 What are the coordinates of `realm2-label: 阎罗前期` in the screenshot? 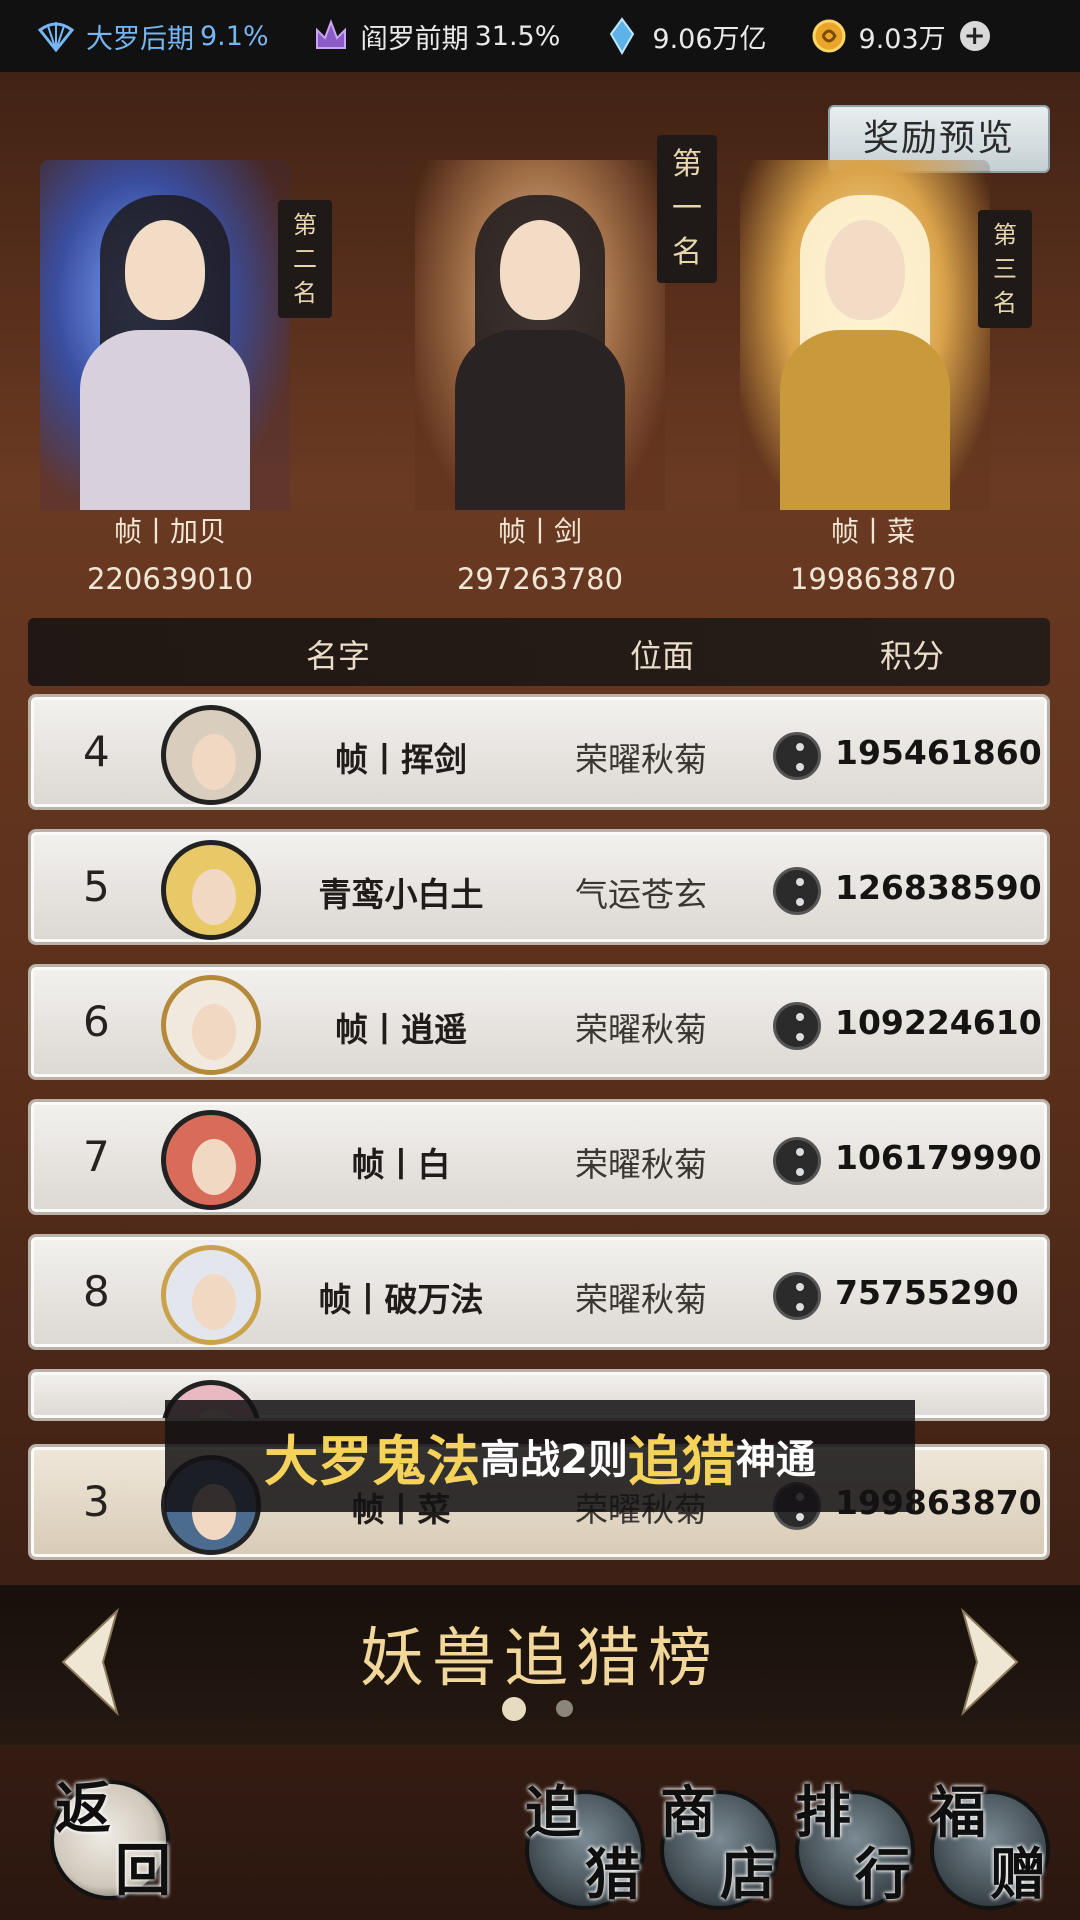 It's located at (414, 39).